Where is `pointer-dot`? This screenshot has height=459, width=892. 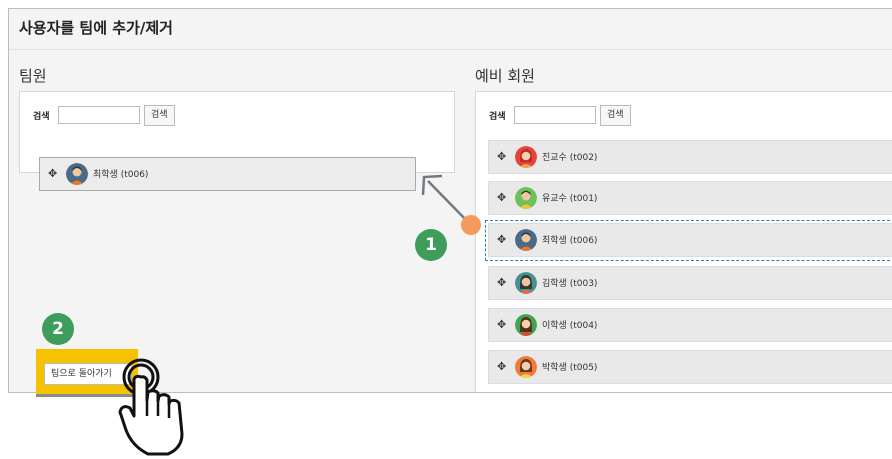
pointer-dot is located at coordinates (471, 225).